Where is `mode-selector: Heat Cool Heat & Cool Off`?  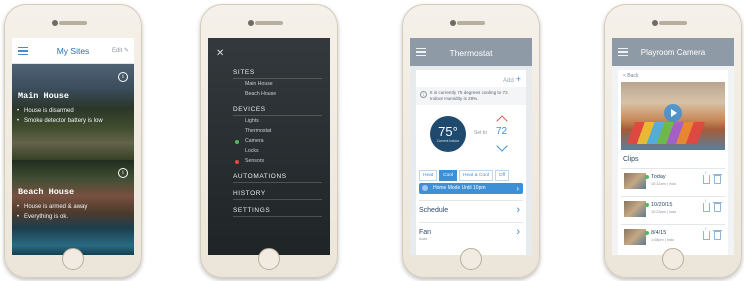 mode-selector: Heat Cool Heat & Cool Off is located at coordinates (471, 175).